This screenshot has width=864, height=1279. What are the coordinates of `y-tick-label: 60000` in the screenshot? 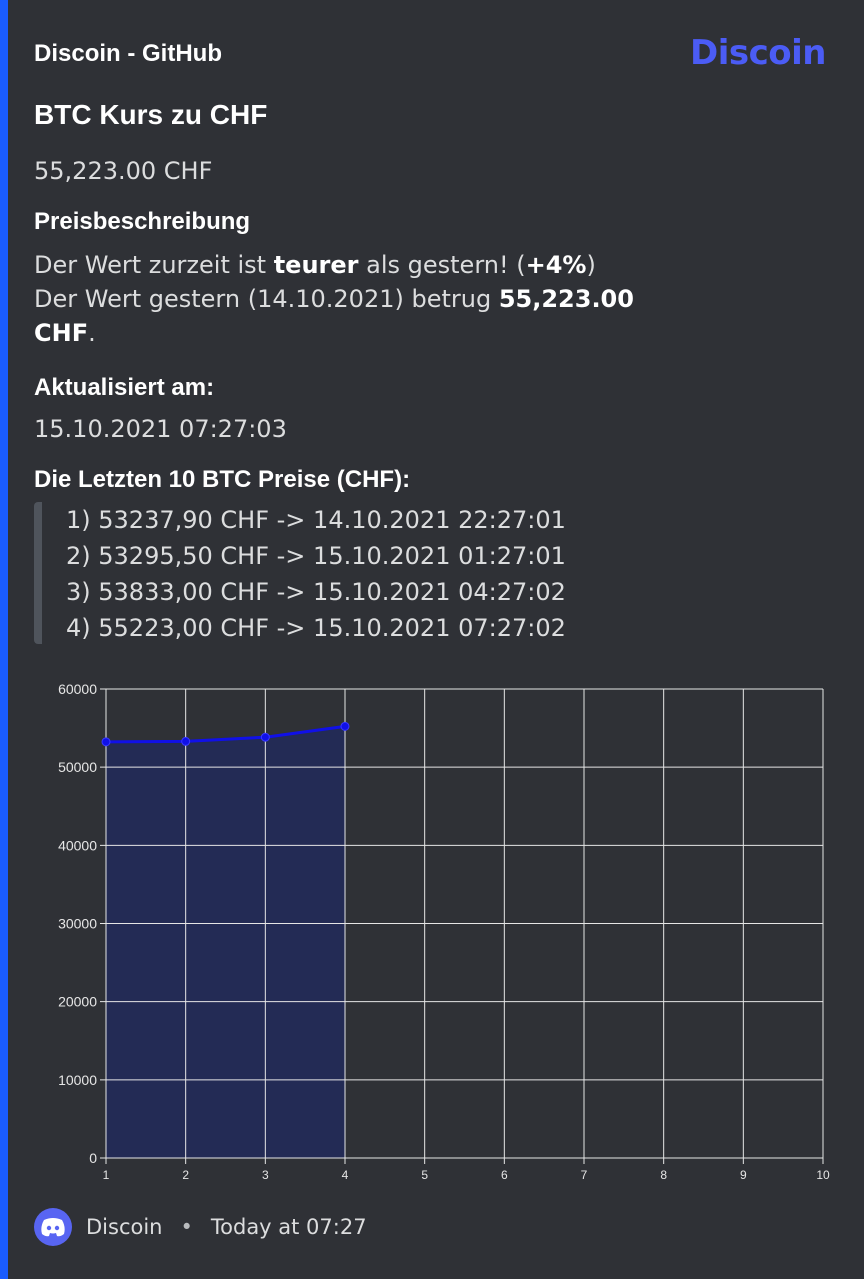 It's located at (77, 689).